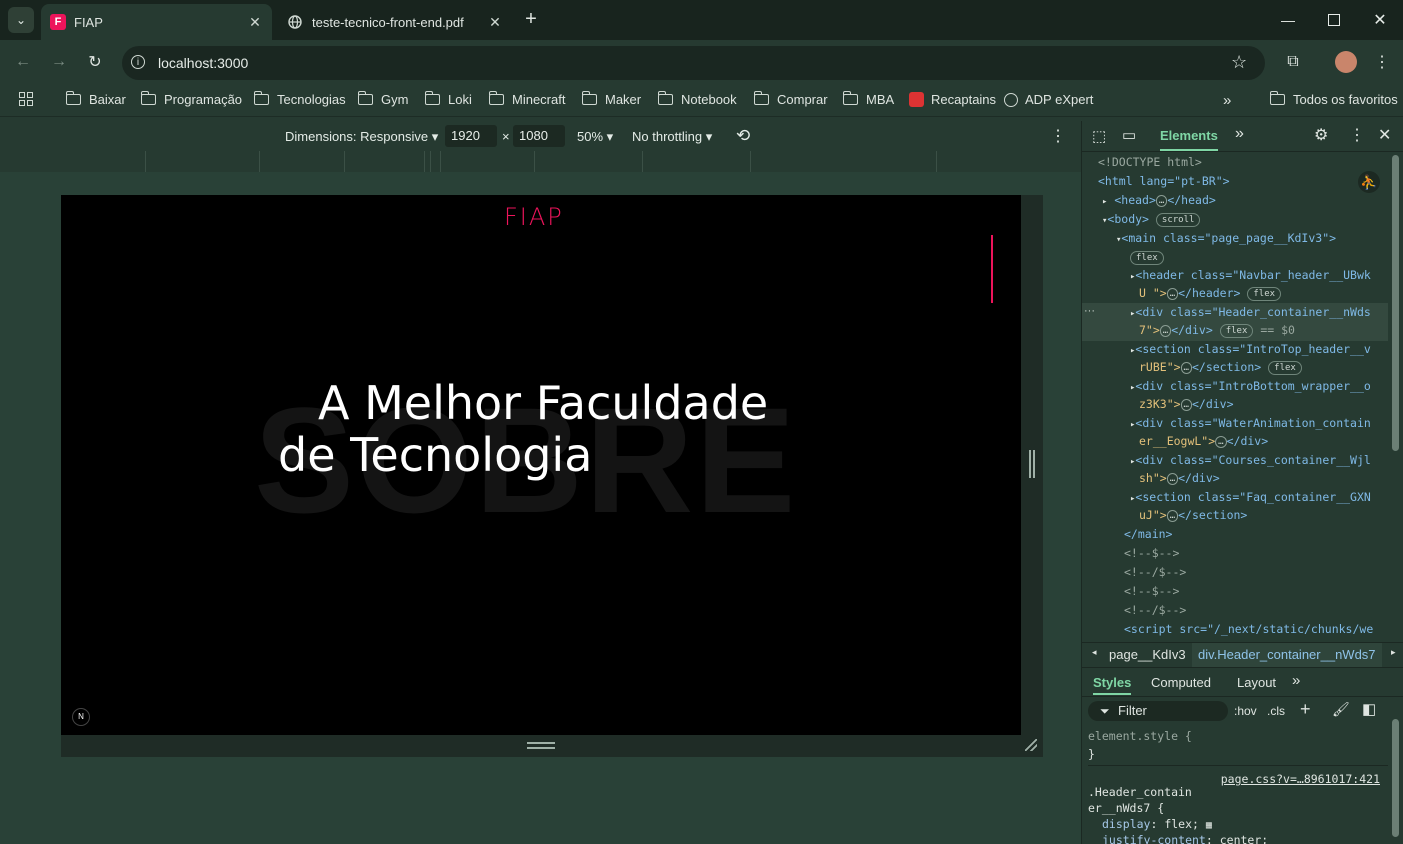  Describe the element at coordinates (1256, 682) in the screenshot. I see `tab-layout: Layout` at that location.